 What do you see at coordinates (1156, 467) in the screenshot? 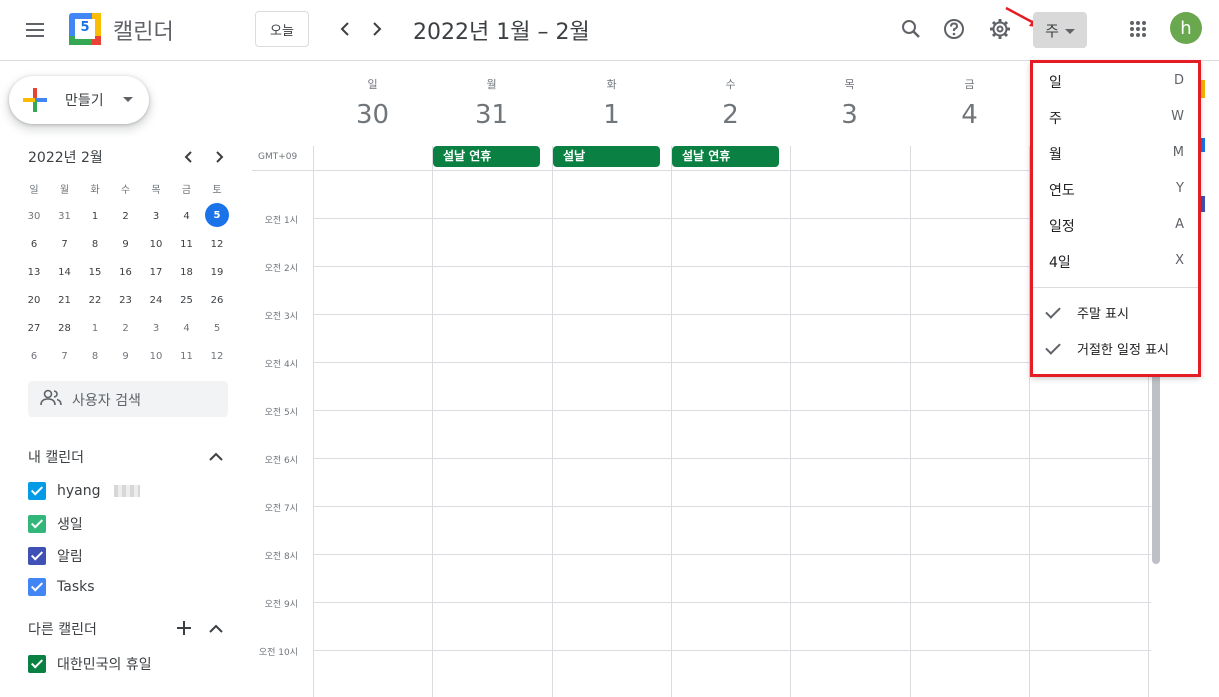
I see `grid-scrollbar` at bounding box center [1156, 467].